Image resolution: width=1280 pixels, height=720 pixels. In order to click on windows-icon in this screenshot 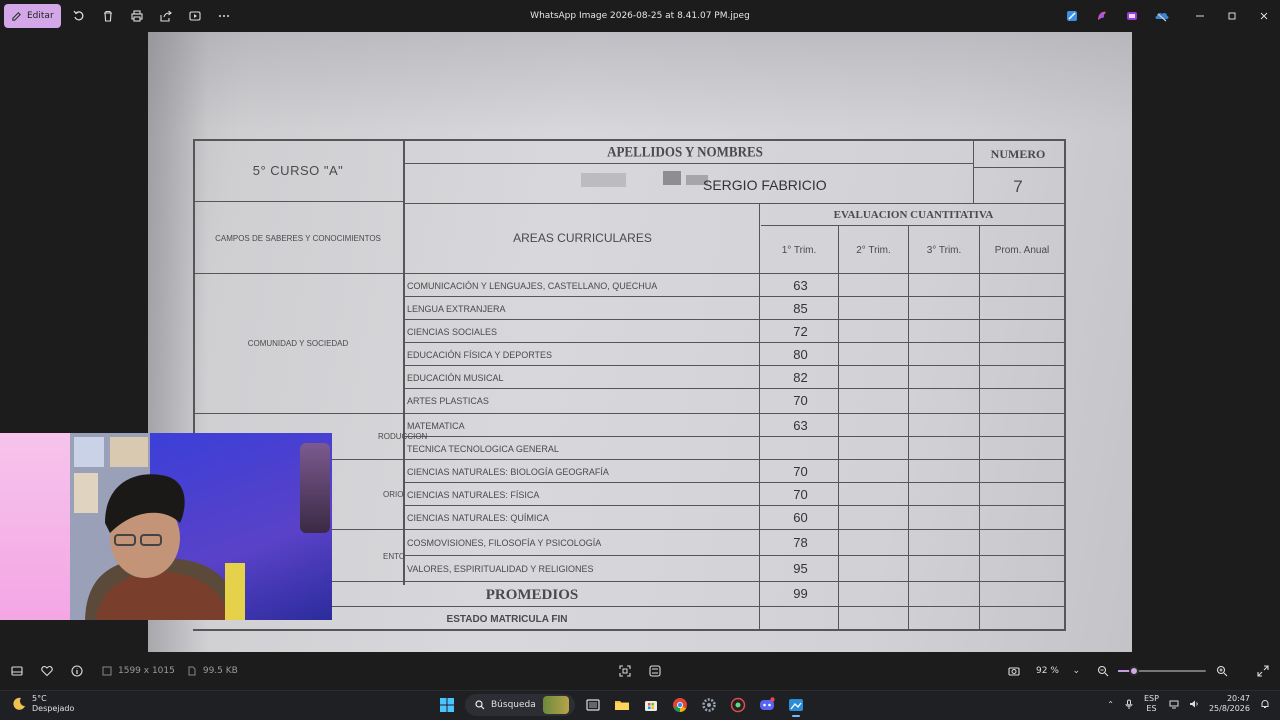, I will do `click(447, 705)`.